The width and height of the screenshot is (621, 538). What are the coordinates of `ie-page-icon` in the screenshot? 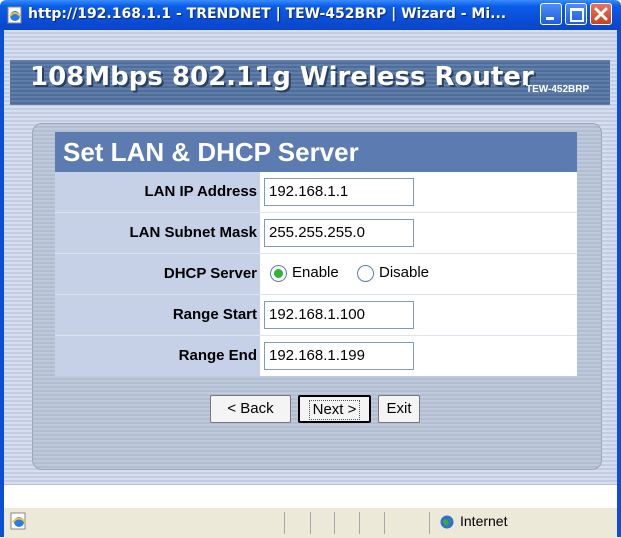 It's located at (14, 15).